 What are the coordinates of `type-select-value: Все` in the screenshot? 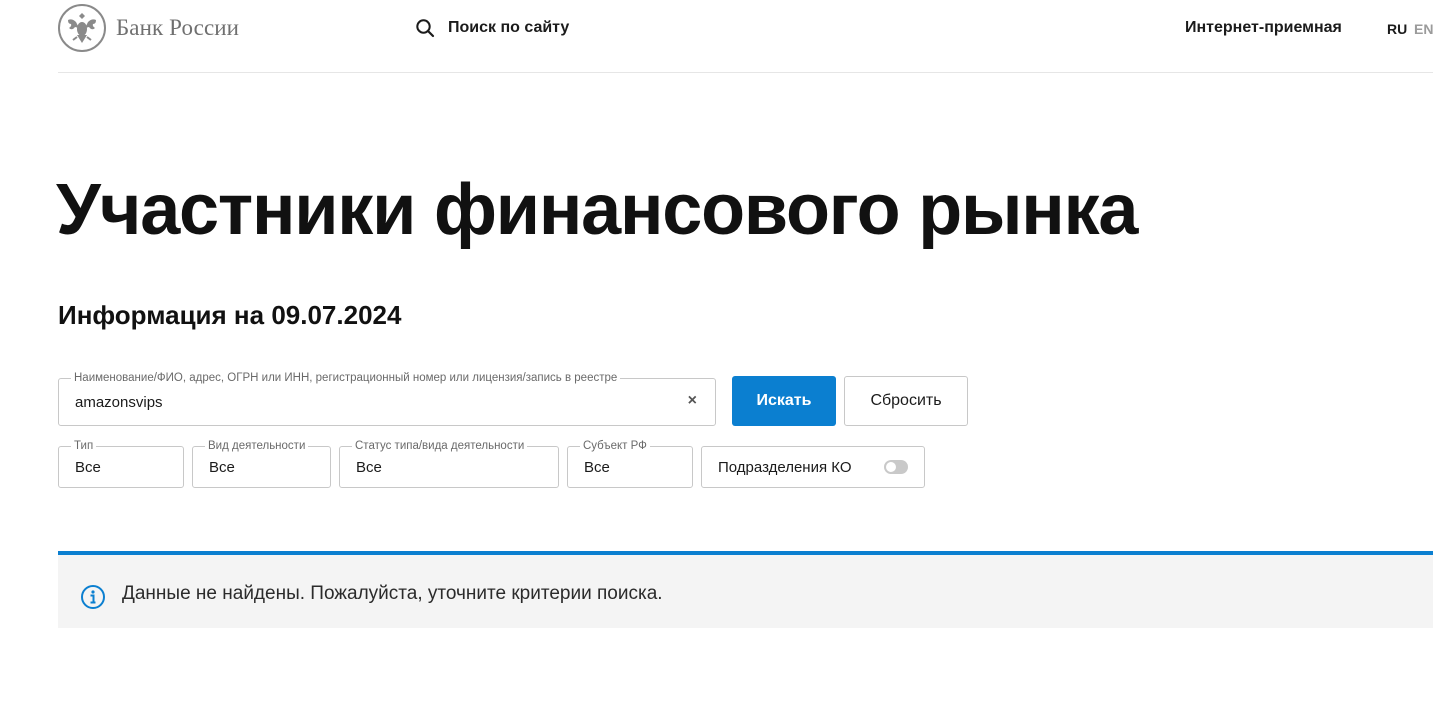 It's located at (88, 467).